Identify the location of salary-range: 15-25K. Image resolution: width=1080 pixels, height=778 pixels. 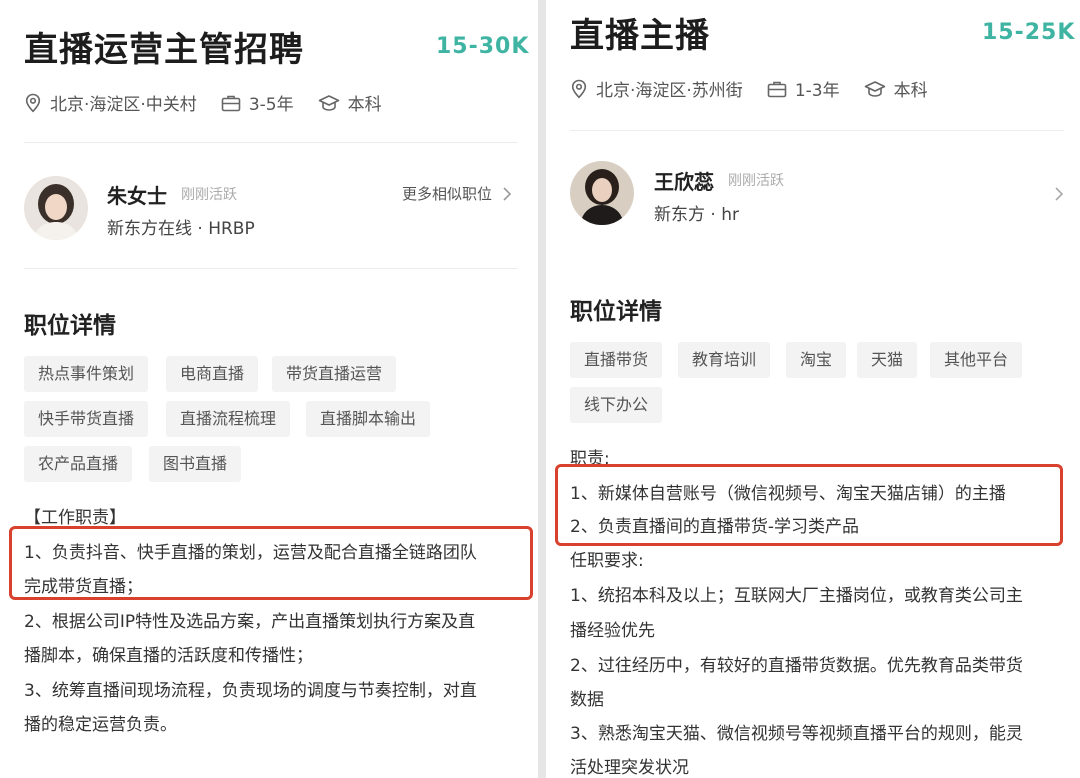
(1029, 32).